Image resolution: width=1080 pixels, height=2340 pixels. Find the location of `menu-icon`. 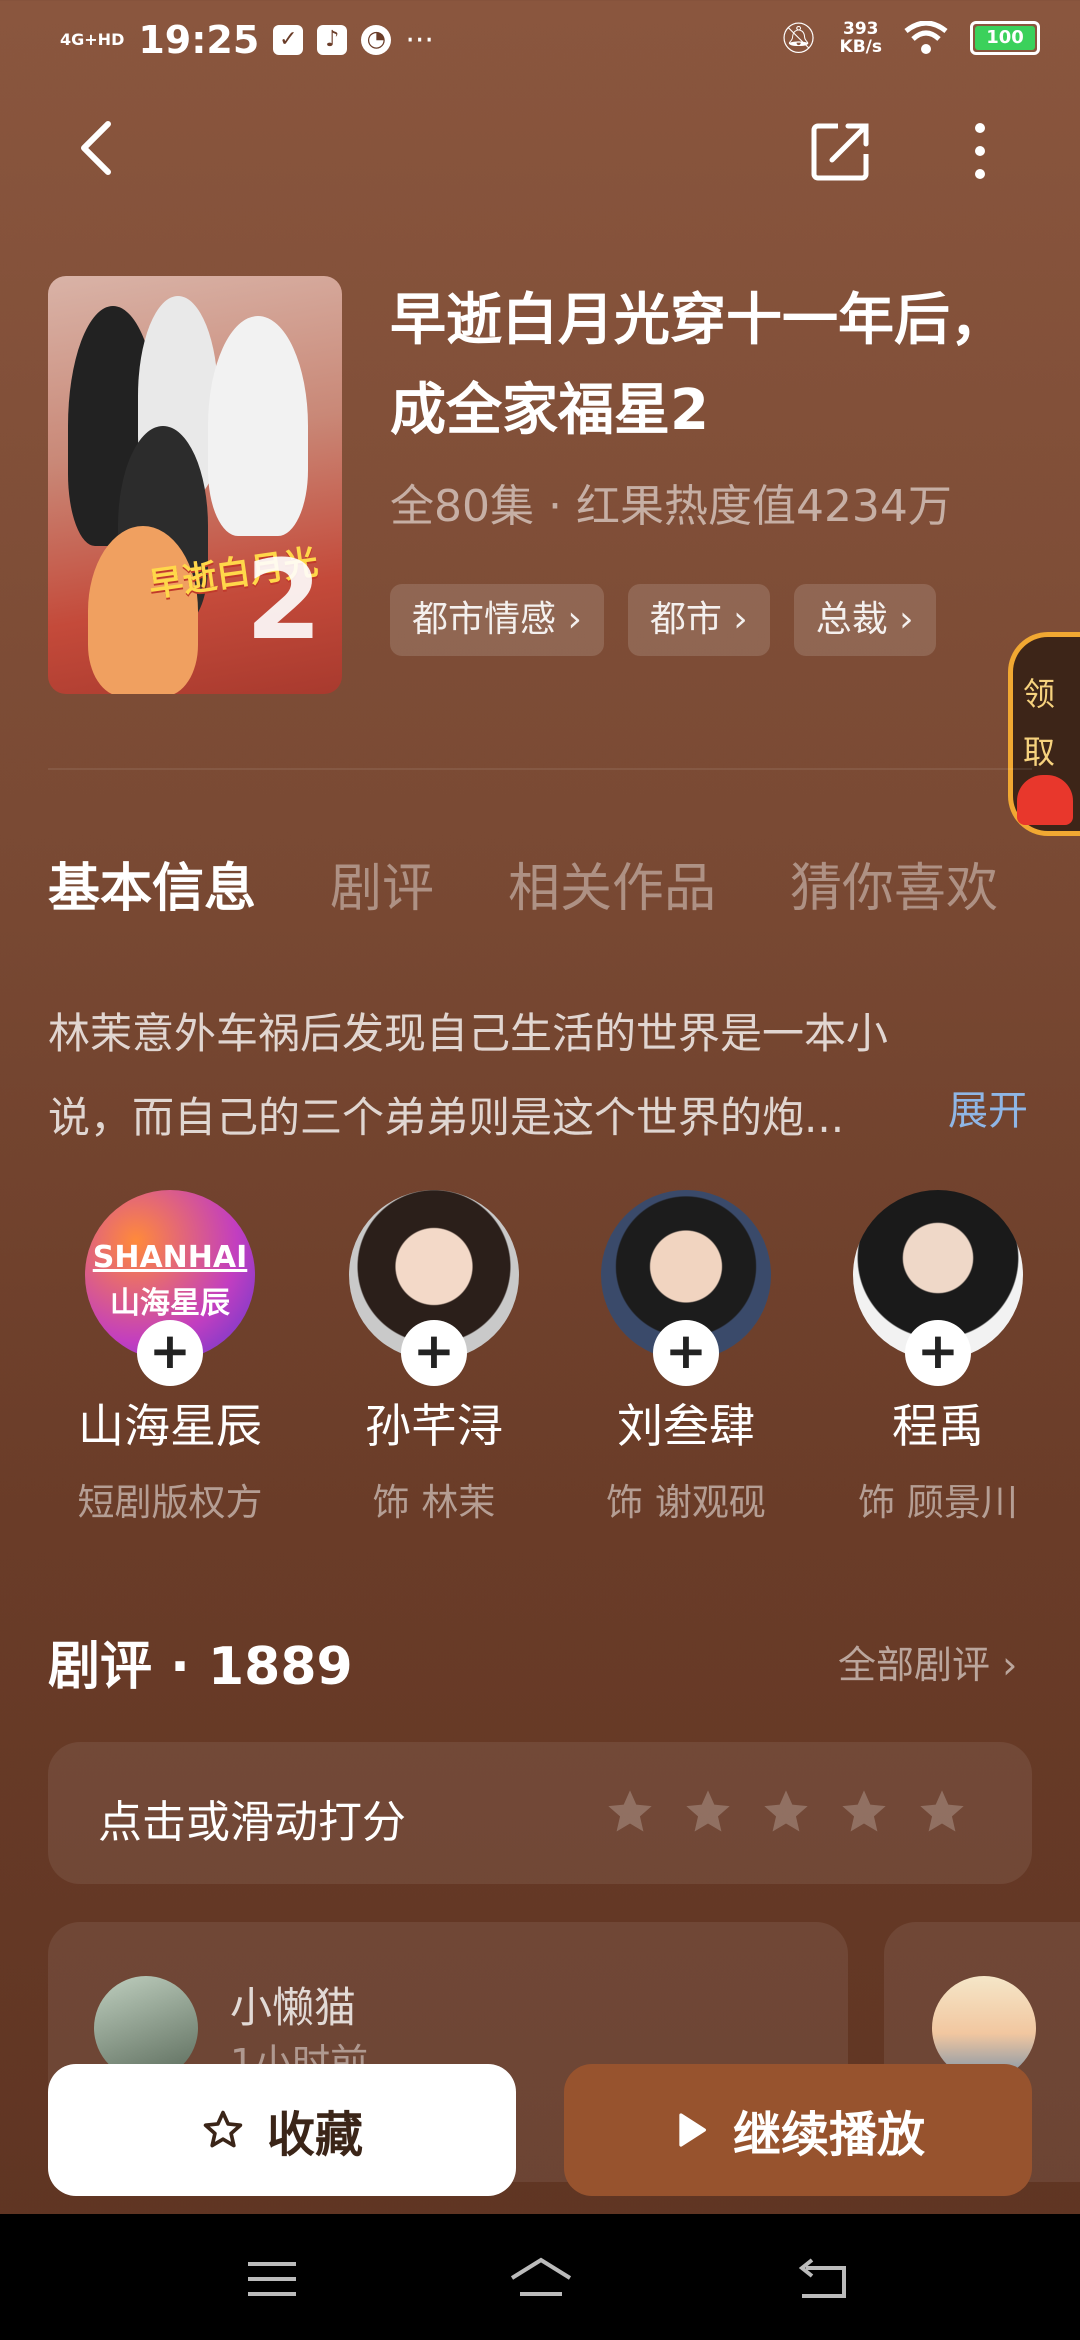

menu-icon is located at coordinates (272, 2279).